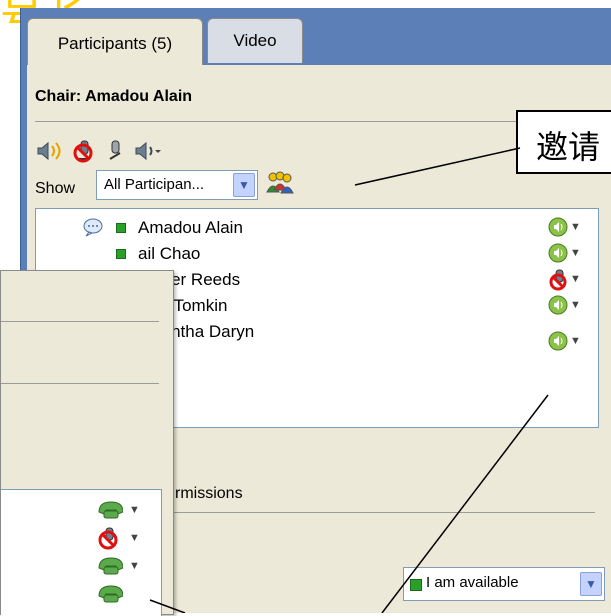 The height and width of the screenshot is (616, 611). What do you see at coordinates (190, 227) in the screenshot?
I see `participant-name: Amadou Alain` at bounding box center [190, 227].